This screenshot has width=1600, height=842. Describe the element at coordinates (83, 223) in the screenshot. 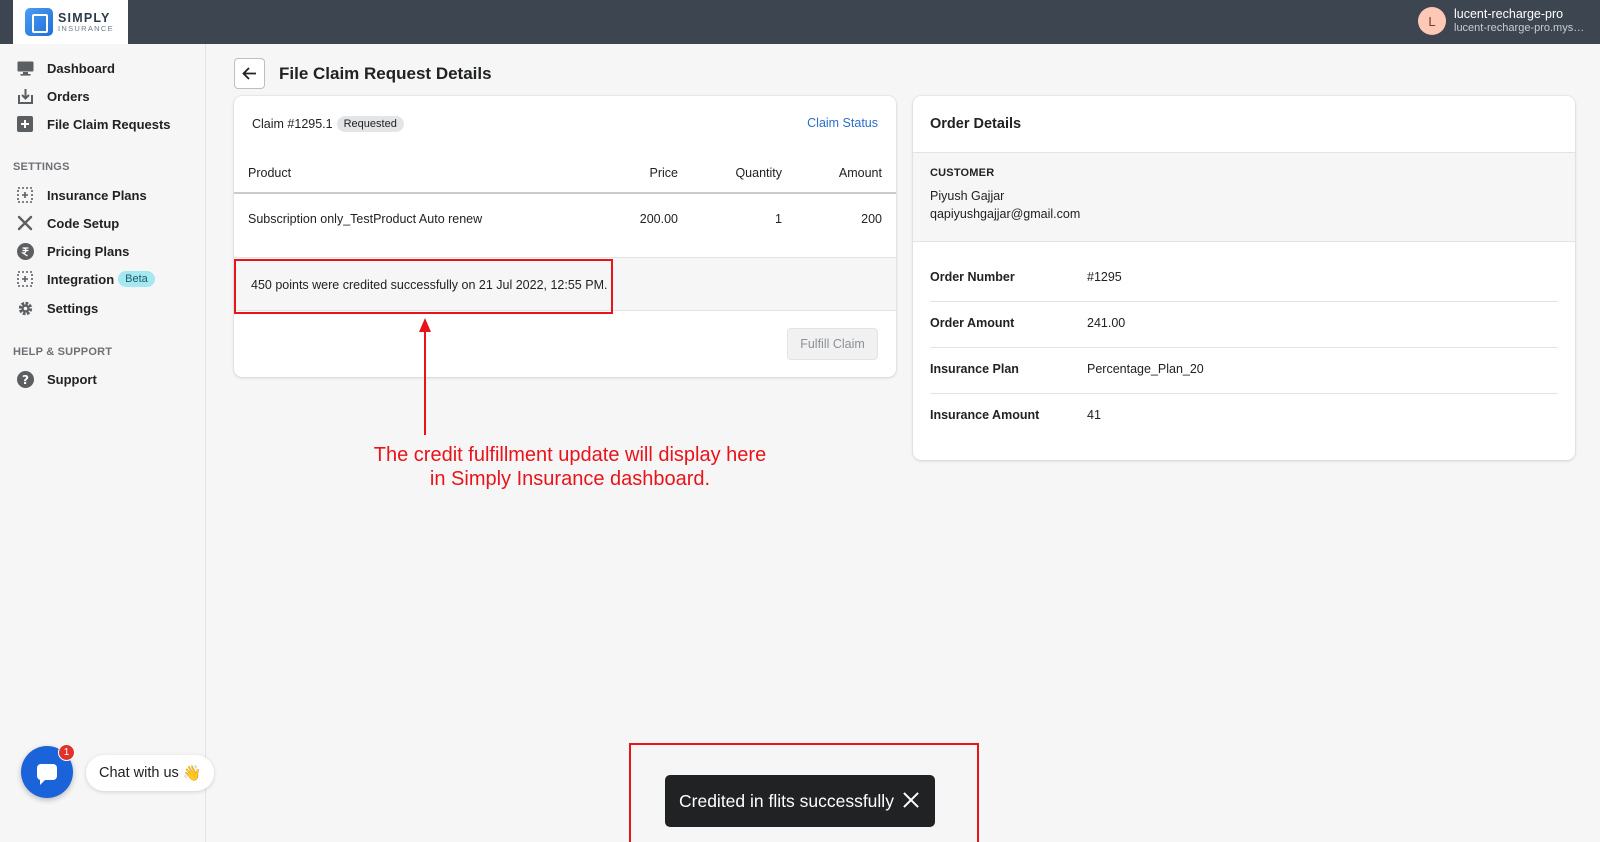

I see `sidebar-item-label: Code Setup` at that location.